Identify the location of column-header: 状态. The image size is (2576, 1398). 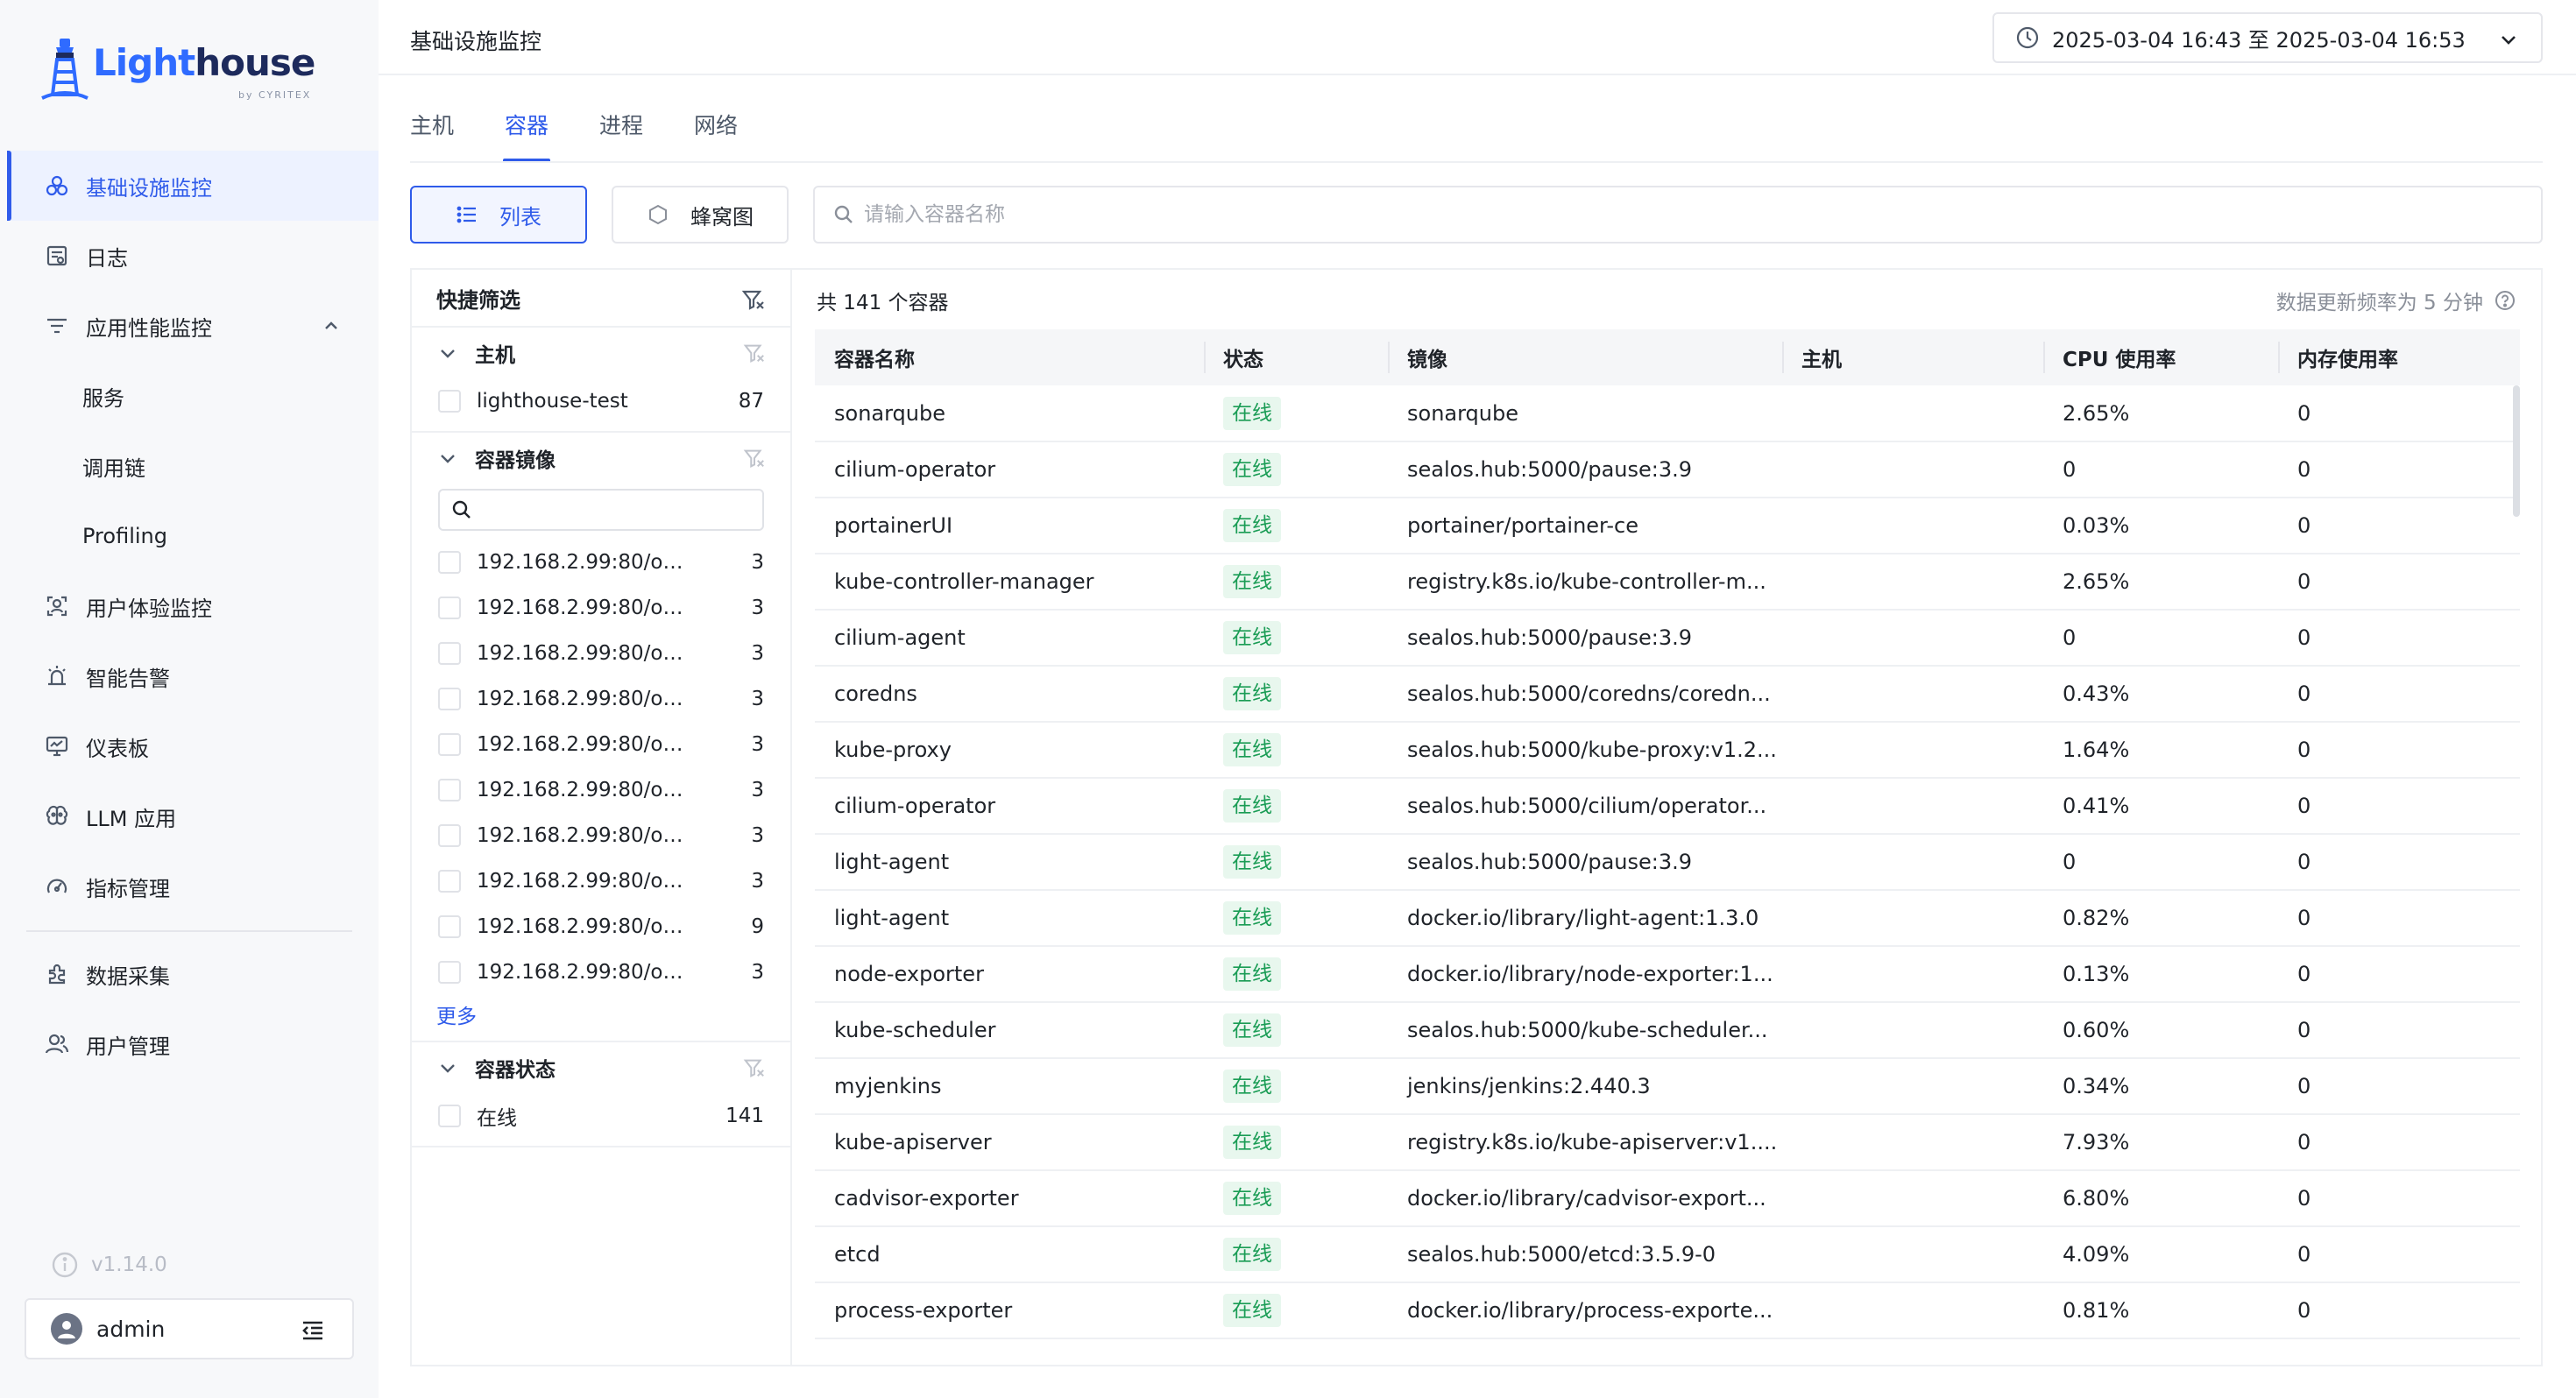
(1296, 357).